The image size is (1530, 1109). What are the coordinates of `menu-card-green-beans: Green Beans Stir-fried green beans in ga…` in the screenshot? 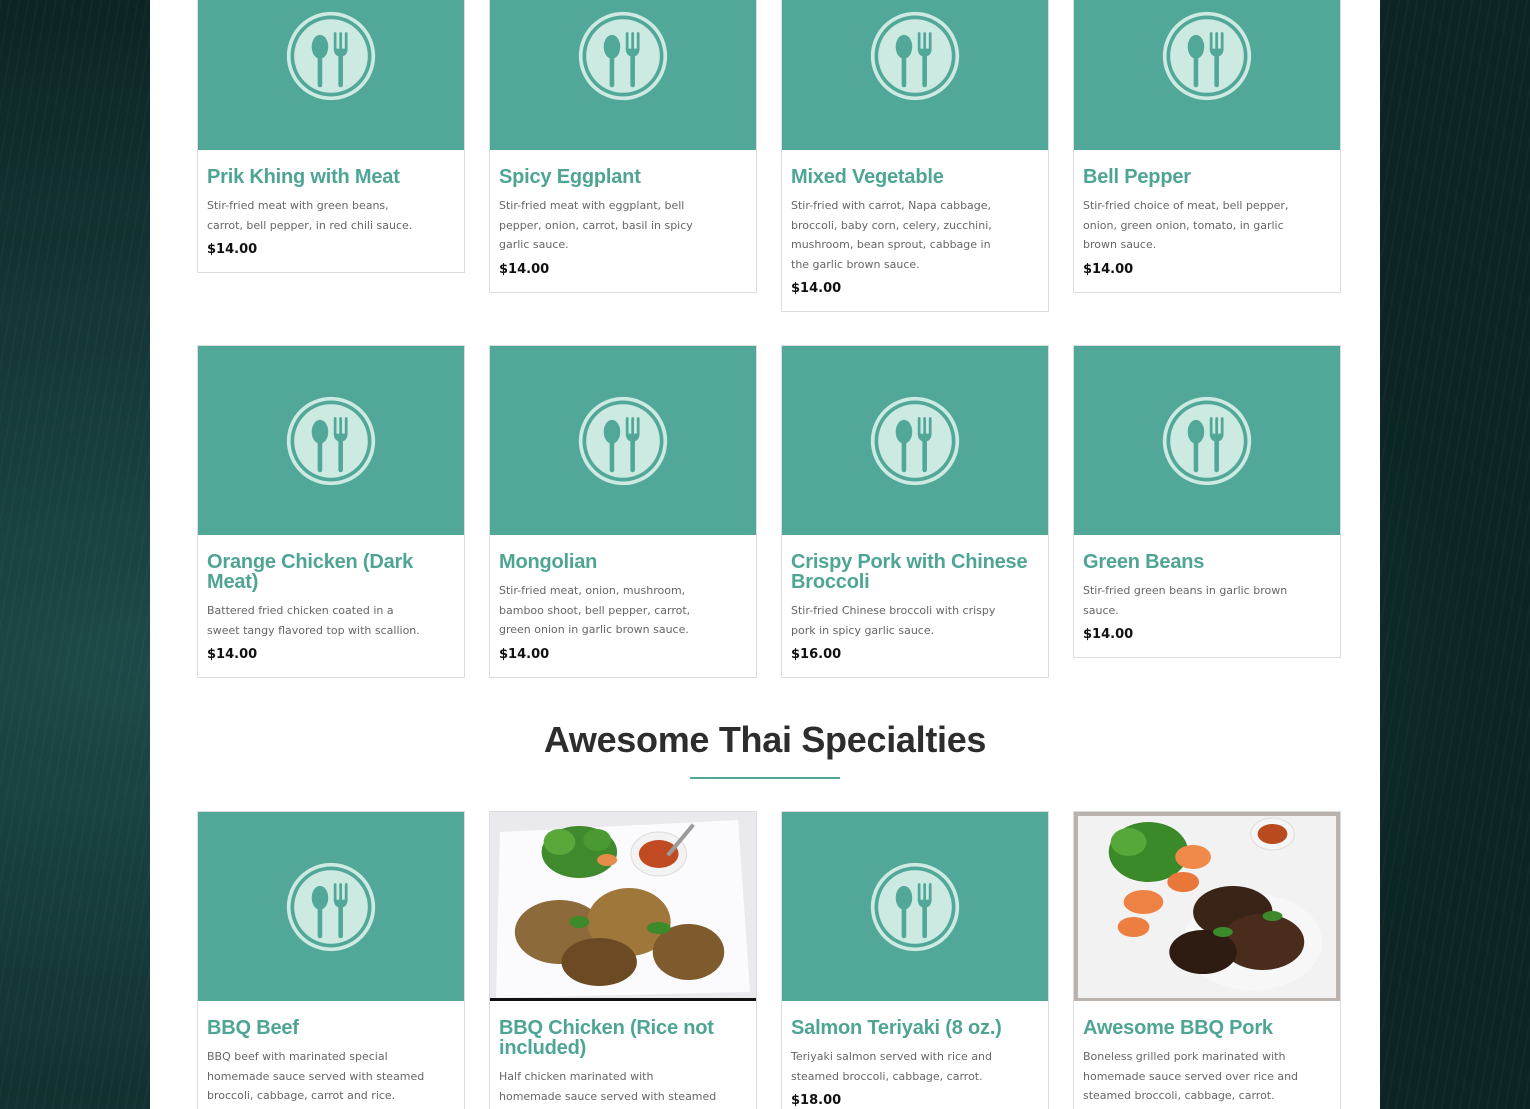 It's located at (1207, 501).